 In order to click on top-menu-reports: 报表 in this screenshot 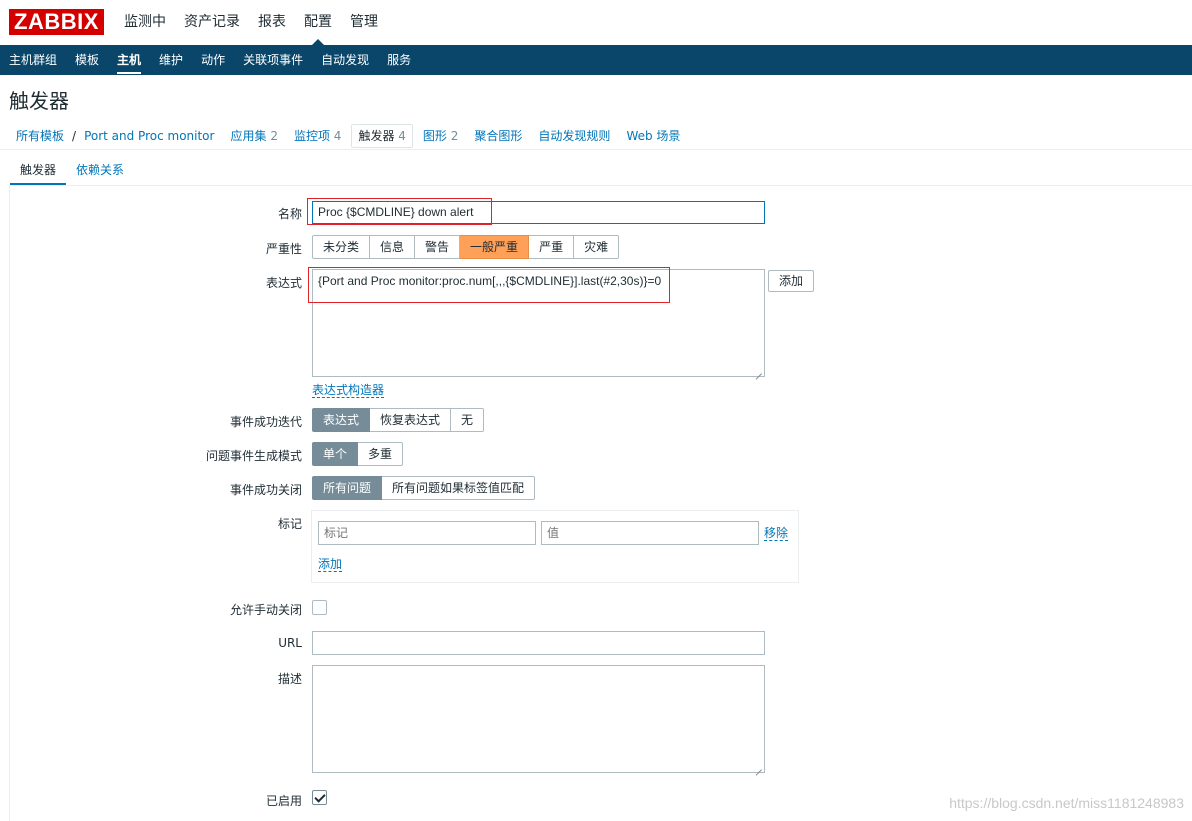, I will do `click(272, 22)`.